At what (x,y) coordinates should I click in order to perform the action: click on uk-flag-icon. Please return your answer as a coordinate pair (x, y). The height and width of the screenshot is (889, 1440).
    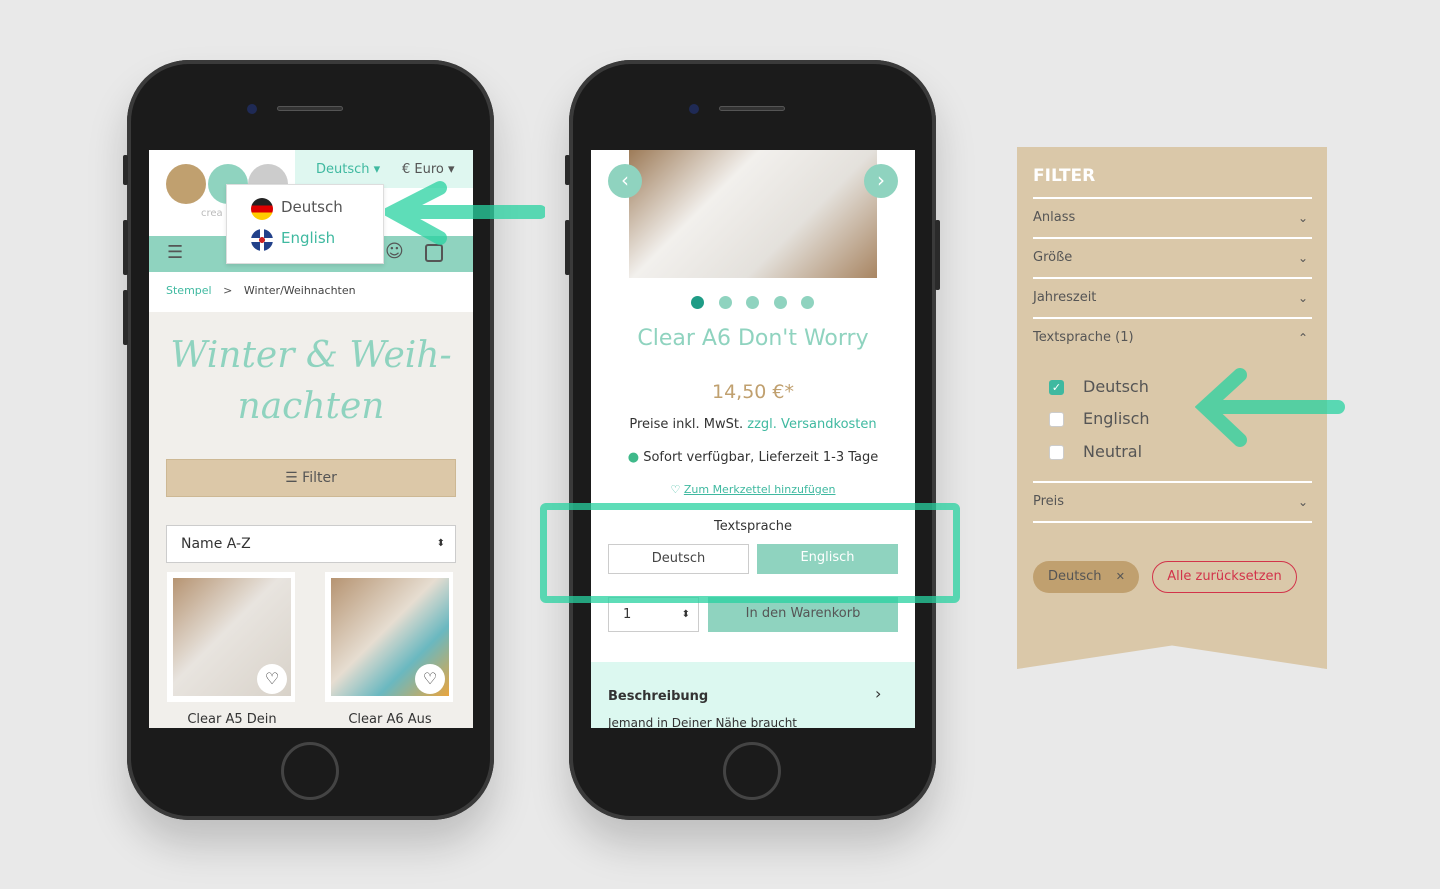
    Looking at the image, I should click on (262, 240).